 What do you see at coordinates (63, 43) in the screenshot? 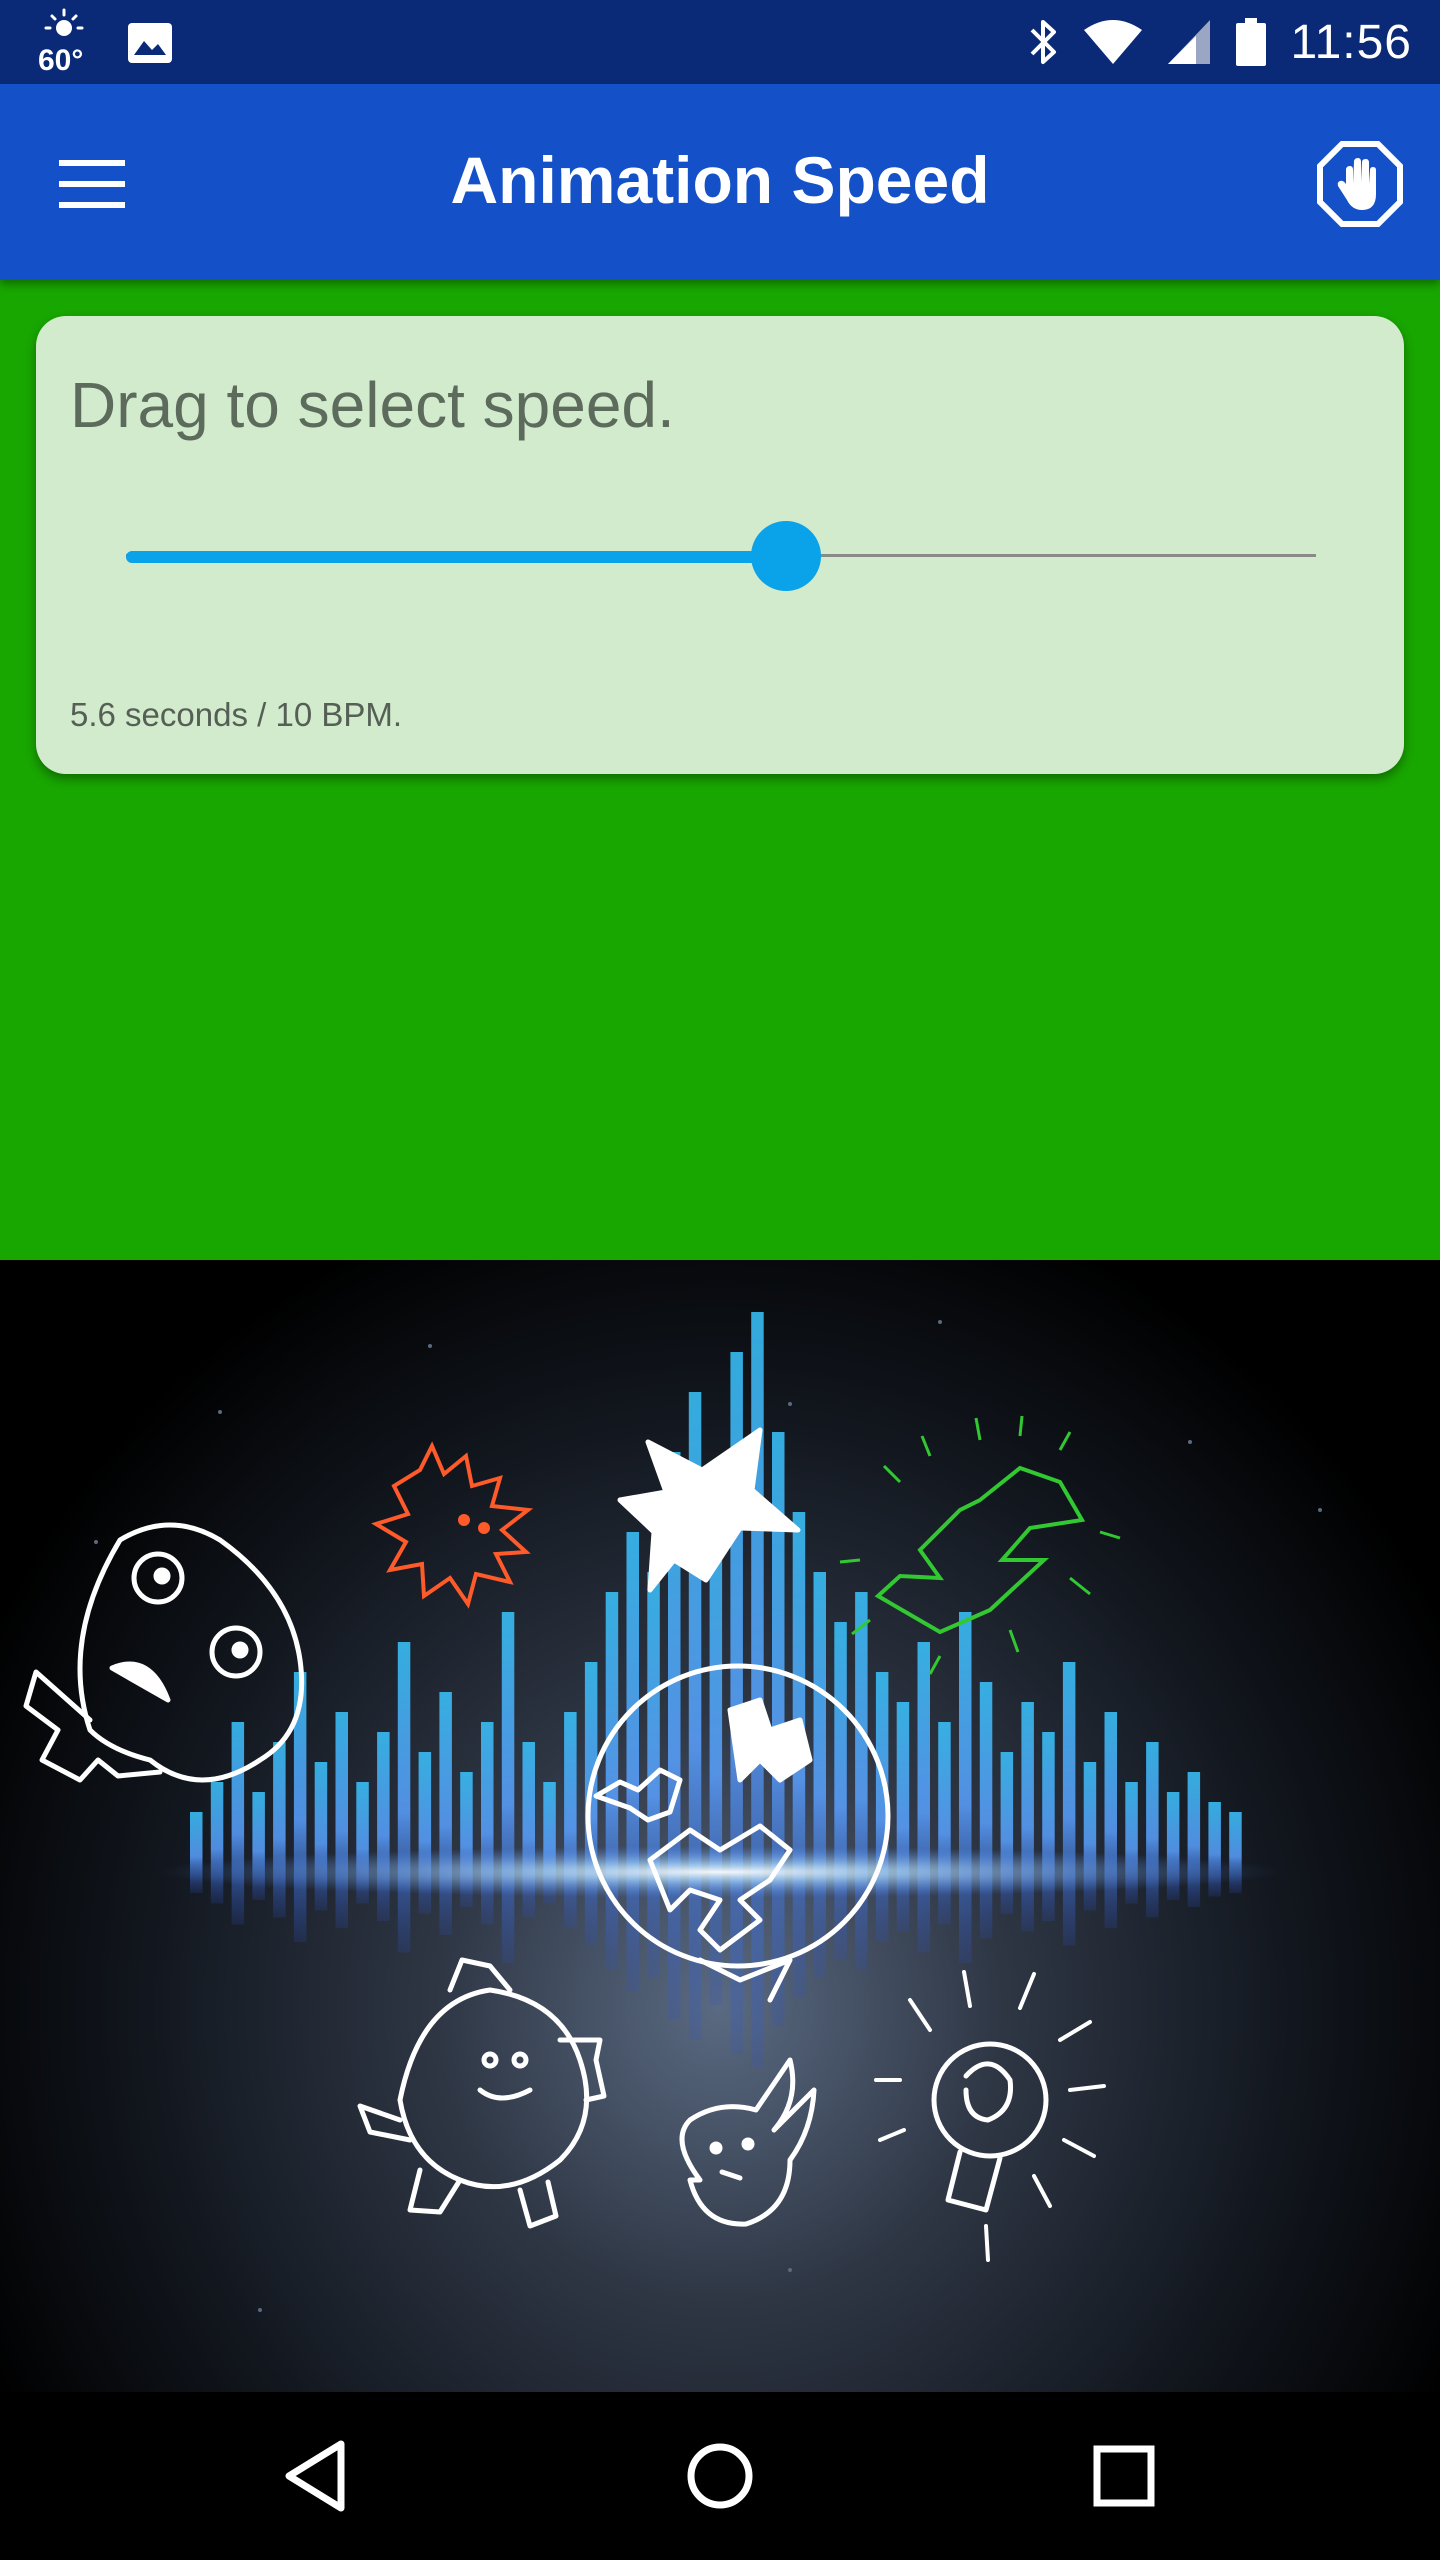
I see `weather-indicator: 60°` at bounding box center [63, 43].